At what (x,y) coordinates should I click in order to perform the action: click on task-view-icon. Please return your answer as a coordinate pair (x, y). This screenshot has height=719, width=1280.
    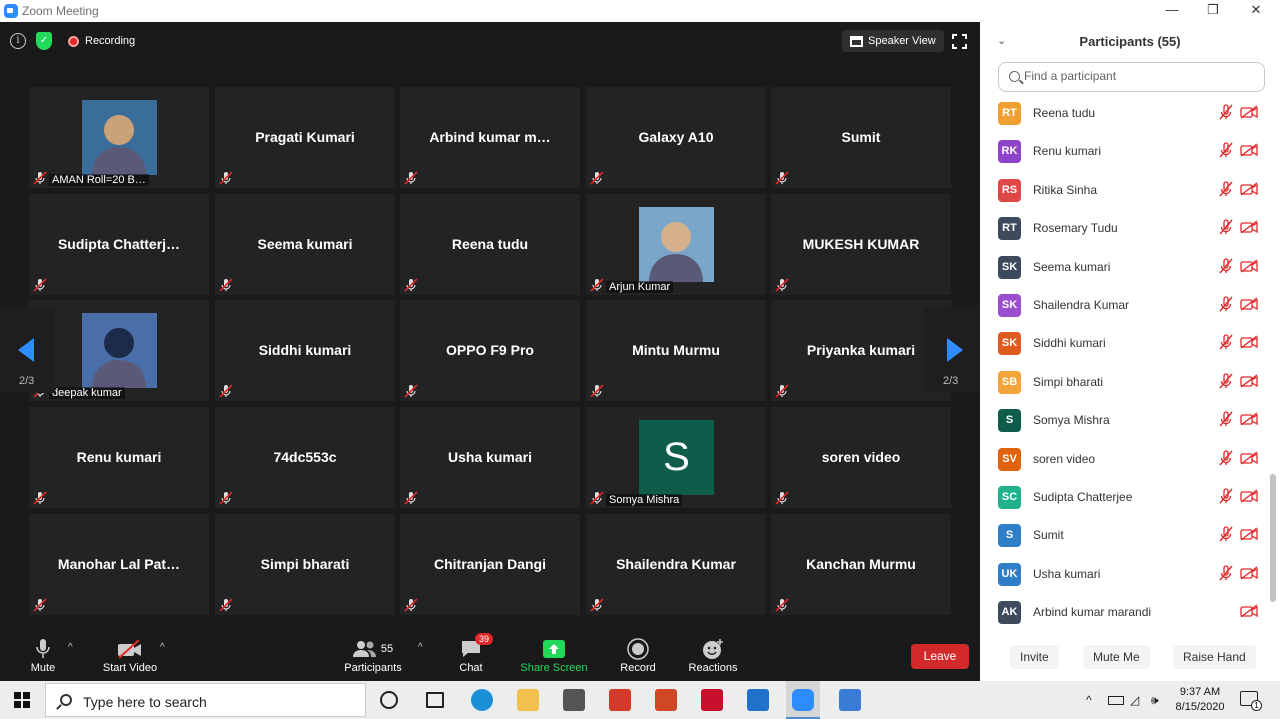
    Looking at the image, I should click on (435, 700).